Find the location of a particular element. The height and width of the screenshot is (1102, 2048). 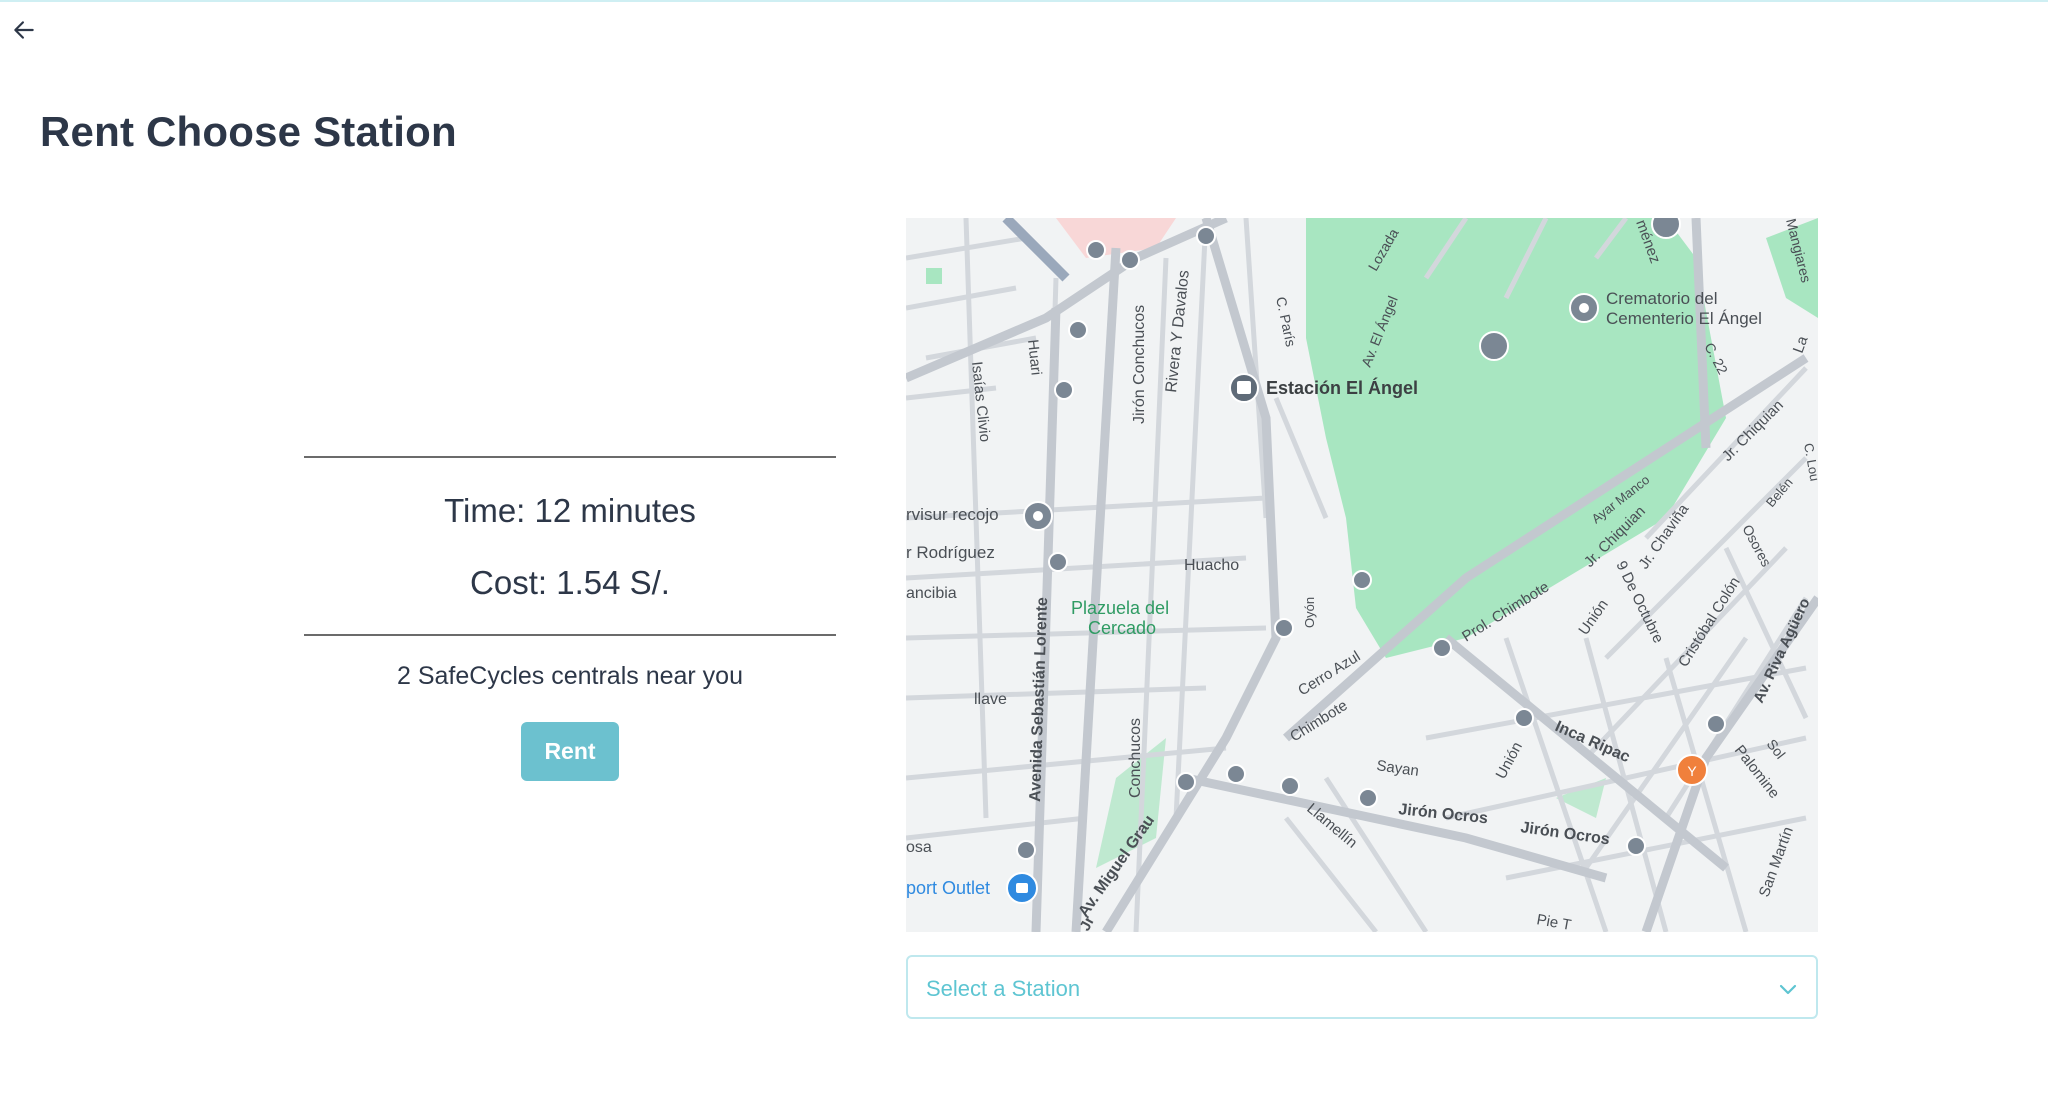

svg-text: Y is located at coordinates (1692, 771).